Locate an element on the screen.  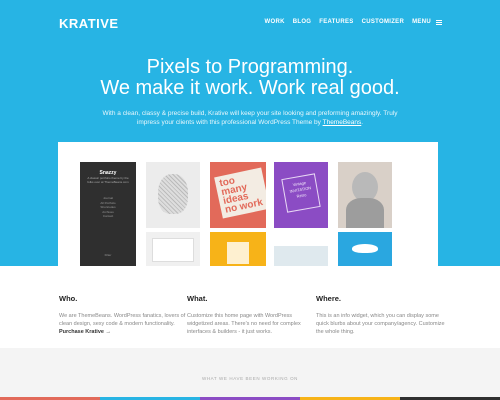
vintage-badge: Vintage INVITATION Retro is located at coordinates (301, 193).